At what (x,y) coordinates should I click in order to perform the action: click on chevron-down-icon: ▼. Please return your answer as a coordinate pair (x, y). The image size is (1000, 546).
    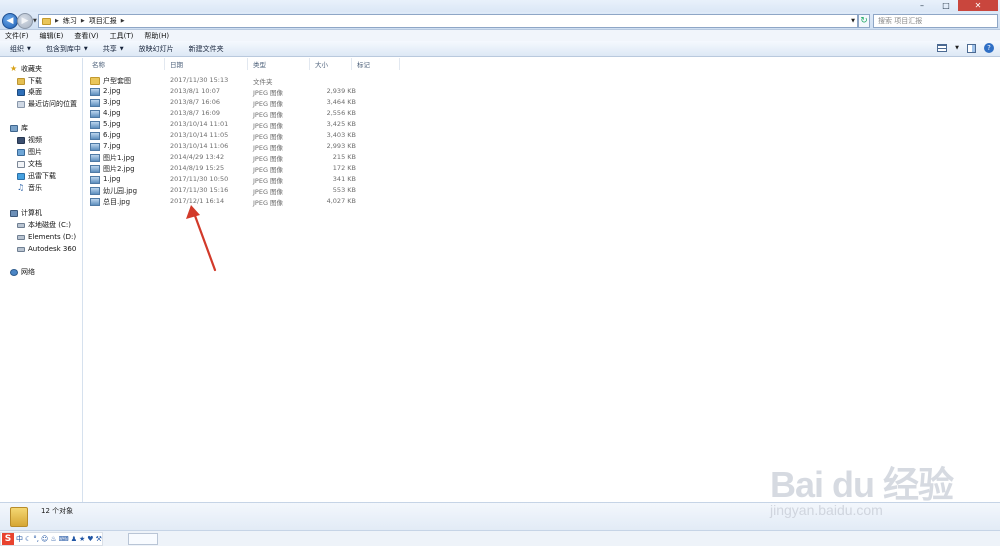
    Looking at the image, I should click on (121, 48).